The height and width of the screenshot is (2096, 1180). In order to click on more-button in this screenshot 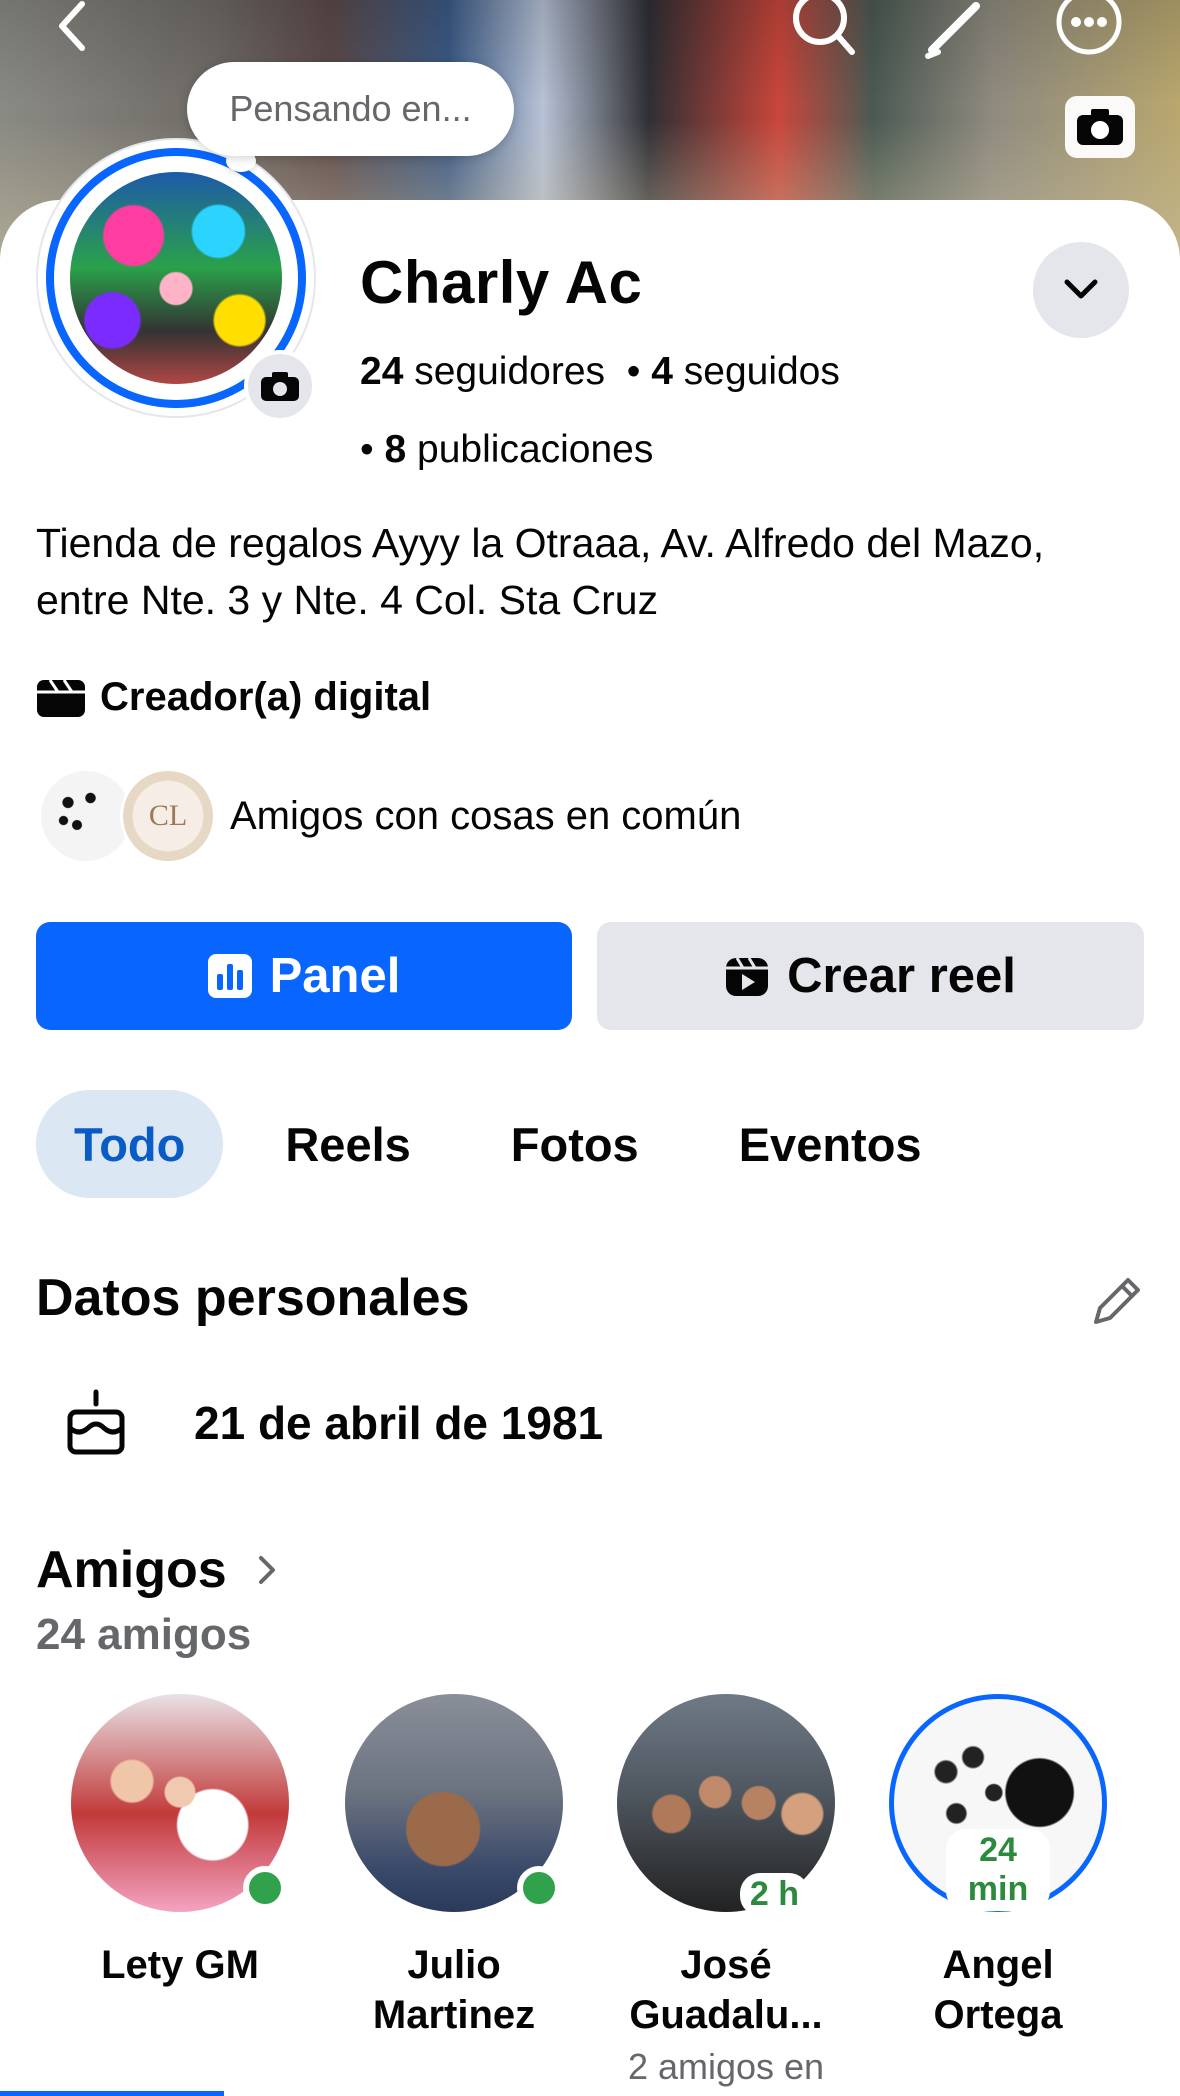, I will do `click(1089, 30)`.